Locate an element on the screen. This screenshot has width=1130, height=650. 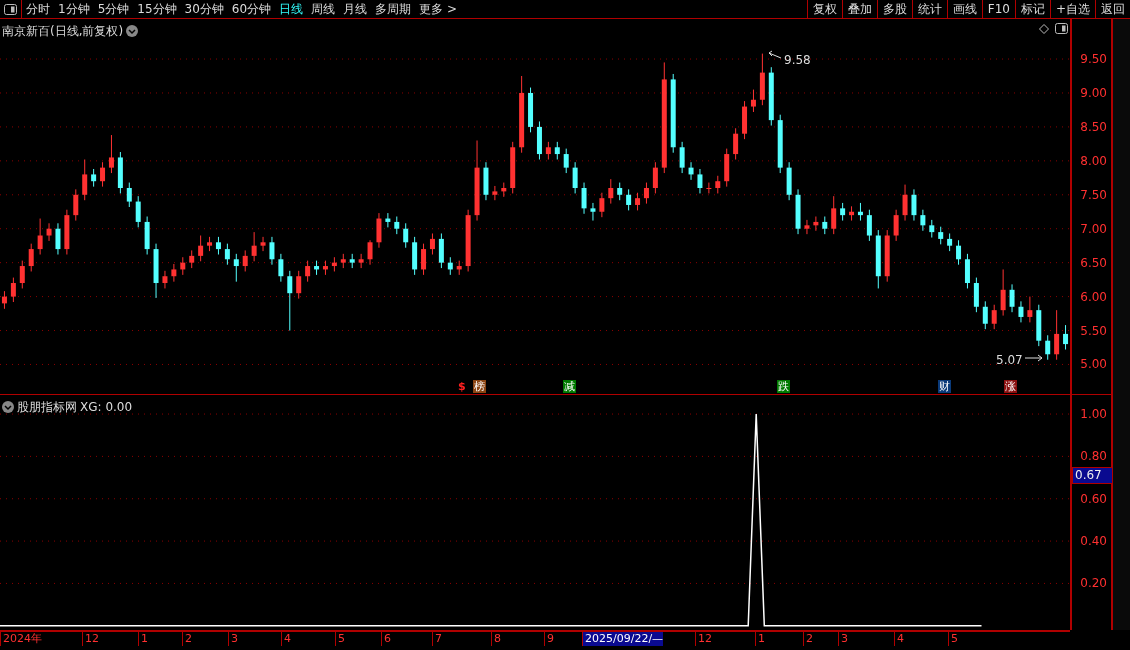
chart-title: 南京新百(日线,前复权) is located at coordinates (63, 31).